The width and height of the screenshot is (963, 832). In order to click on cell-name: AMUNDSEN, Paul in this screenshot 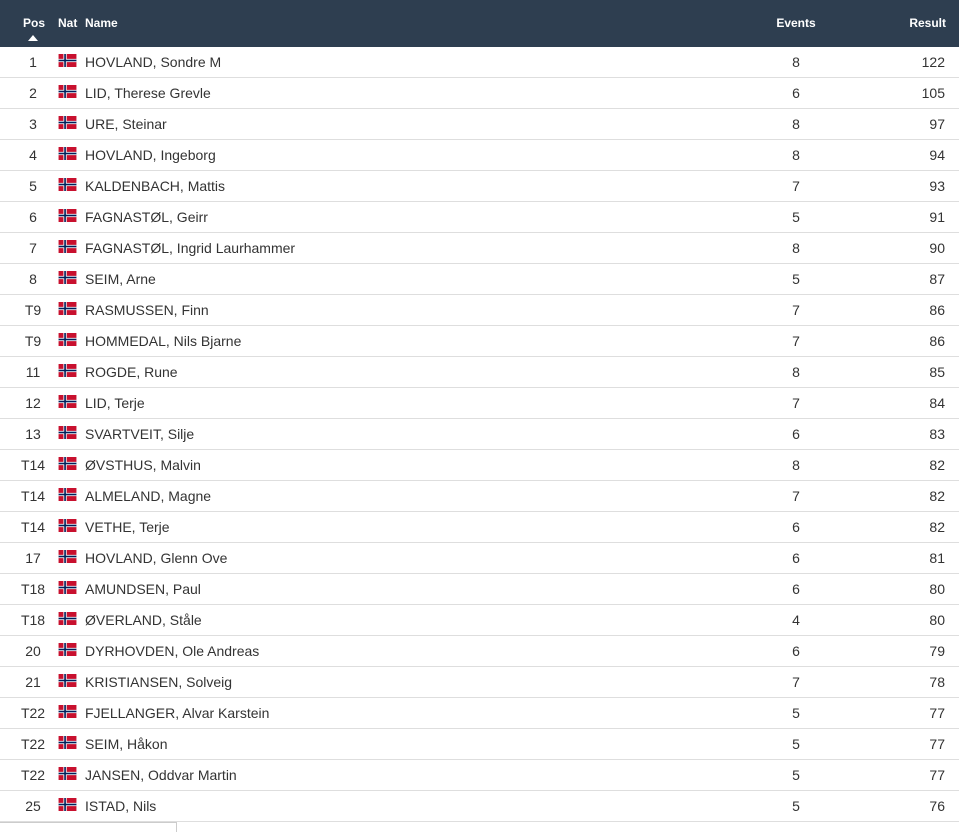, I will do `click(143, 589)`.